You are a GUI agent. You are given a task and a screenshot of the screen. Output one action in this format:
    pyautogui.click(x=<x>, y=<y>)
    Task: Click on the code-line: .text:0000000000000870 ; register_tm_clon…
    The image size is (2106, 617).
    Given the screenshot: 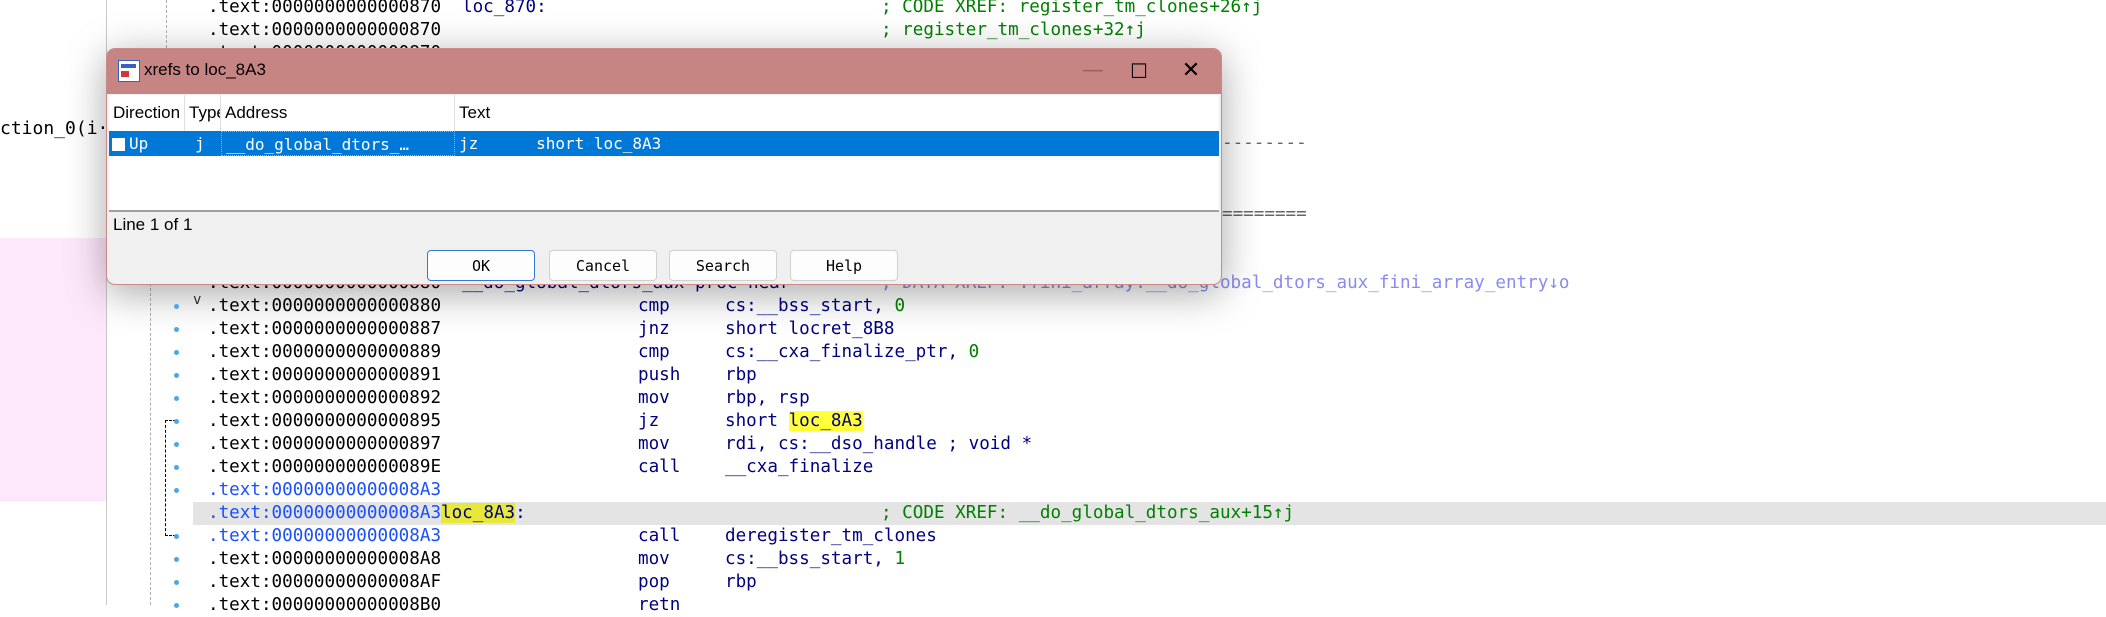 What is the action you would take?
    pyautogui.click(x=1106, y=30)
    